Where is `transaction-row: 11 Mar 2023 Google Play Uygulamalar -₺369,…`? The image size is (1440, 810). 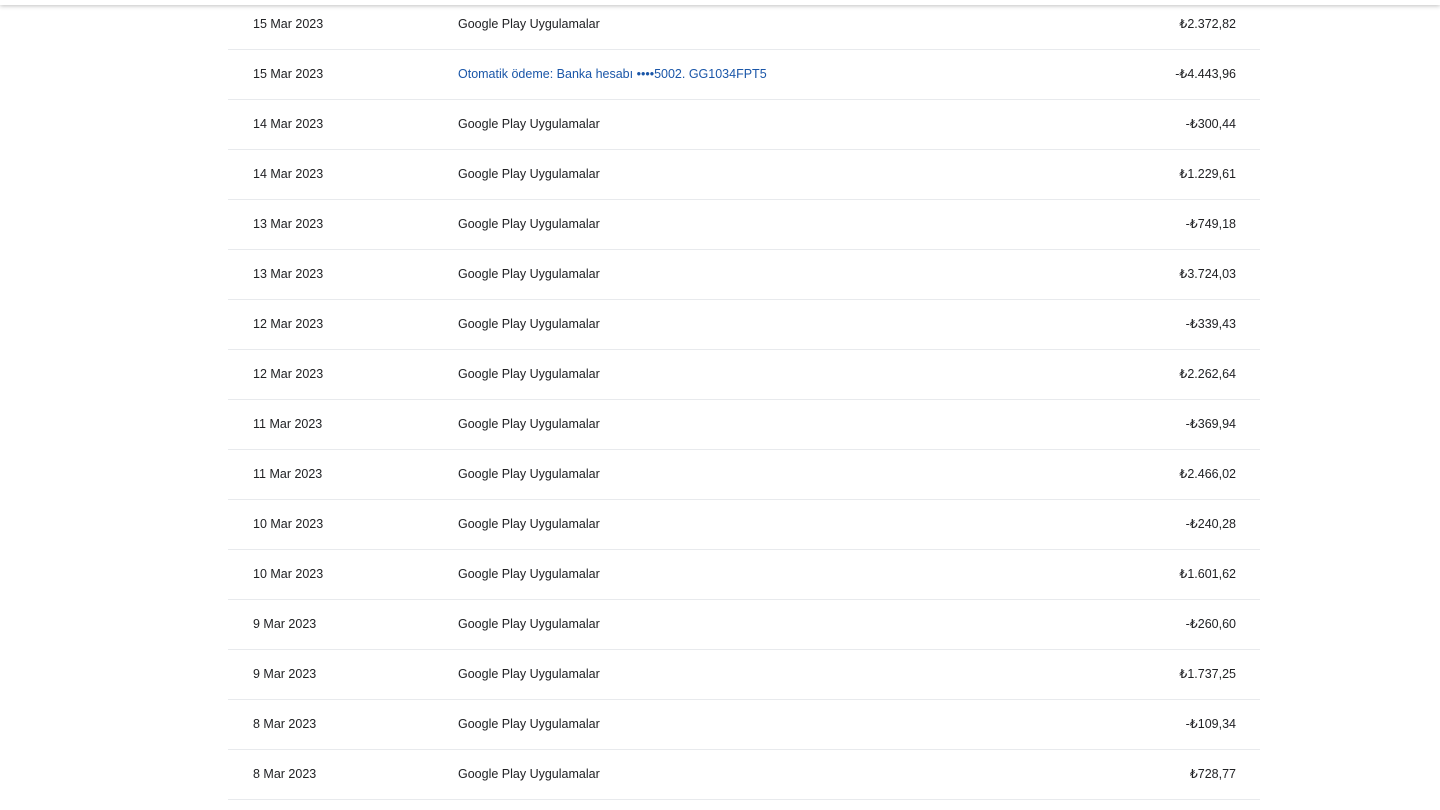 transaction-row: 11 Mar 2023 Google Play Uygulamalar -₺369,… is located at coordinates (744, 425).